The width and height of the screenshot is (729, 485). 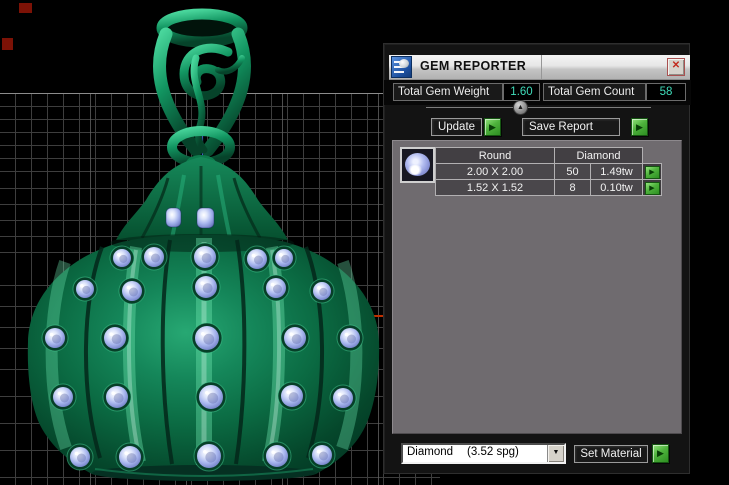 I want to click on gem-table-row: 1.52 X 1.52 8 0.10tw ▶, so click(x=548, y=187).